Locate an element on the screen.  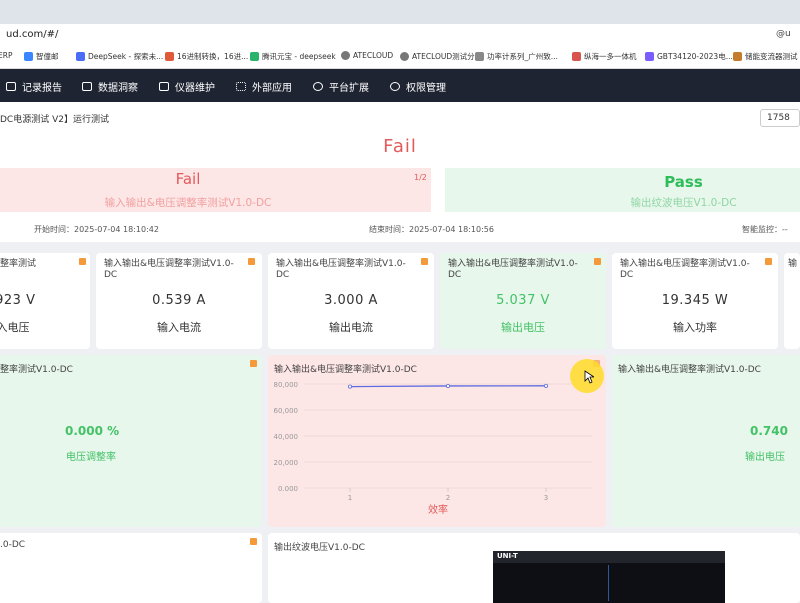
smart-monitor: 智能监控：-- is located at coordinates (765, 229).